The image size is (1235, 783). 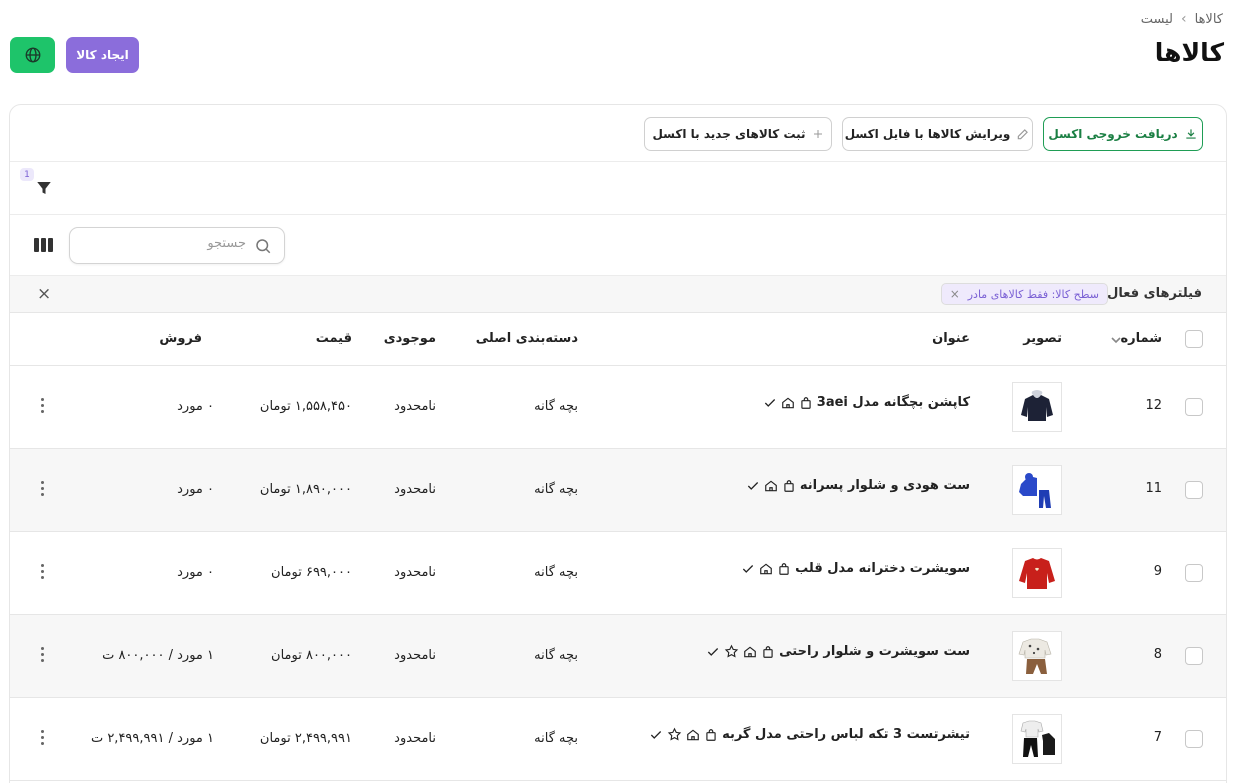 What do you see at coordinates (1153, 488) in the screenshot?
I see `row-number: 11` at bounding box center [1153, 488].